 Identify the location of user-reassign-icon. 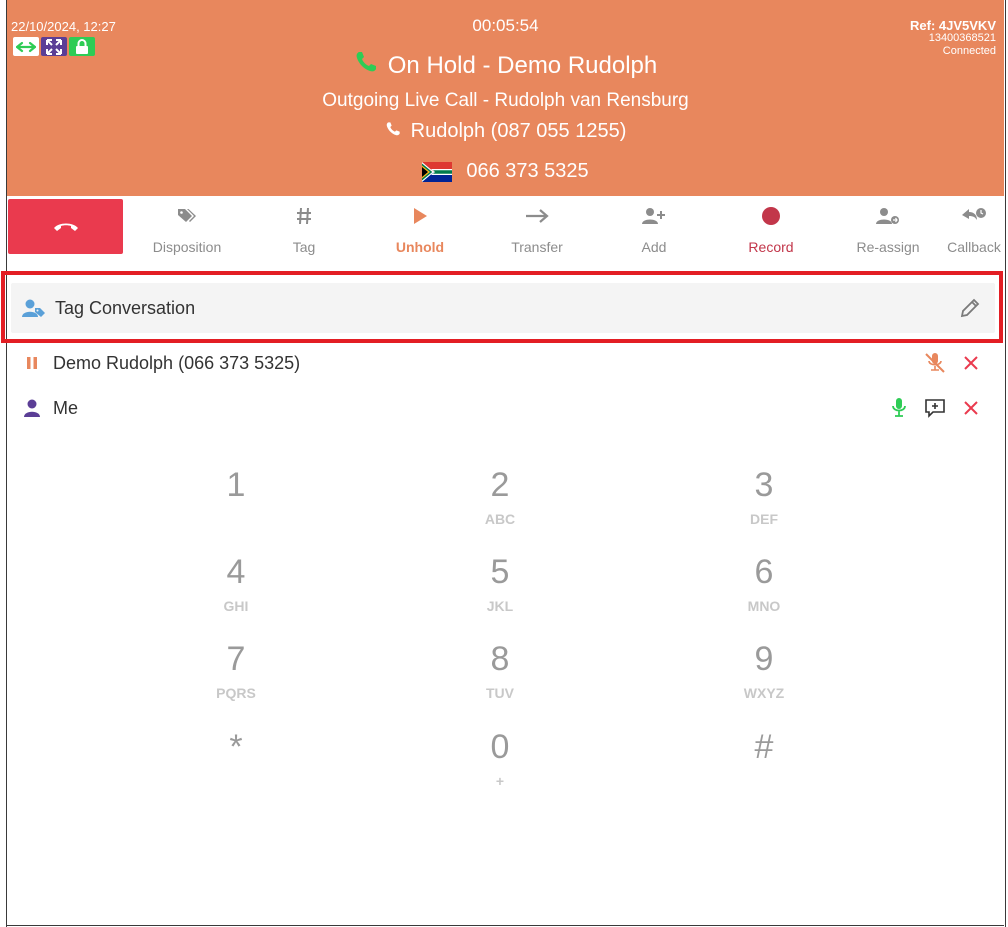
(888, 216).